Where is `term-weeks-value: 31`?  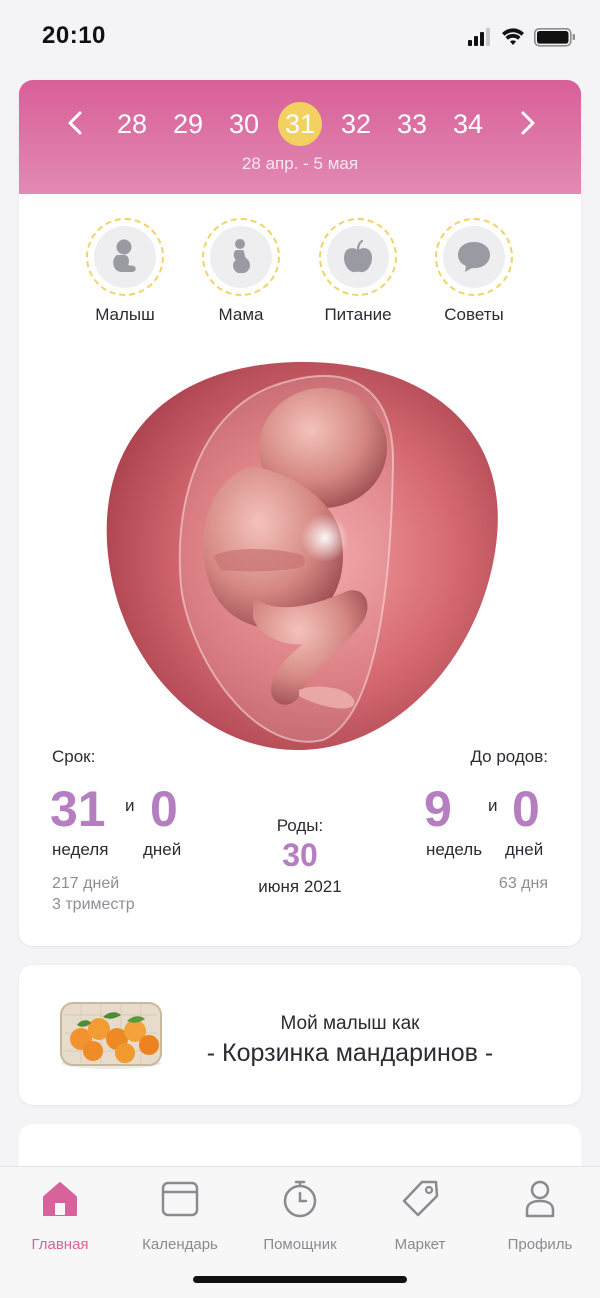 term-weeks-value: 31 is located at coordinates (78, 809).